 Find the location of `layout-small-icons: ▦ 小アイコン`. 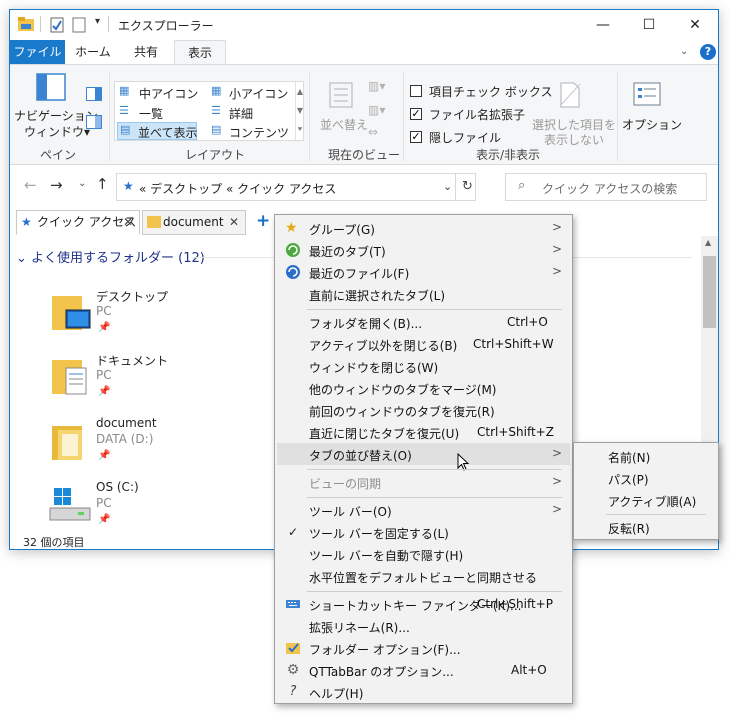

layout-small-icons: ▦ 小アイコン is located at coordinates (254, 92).